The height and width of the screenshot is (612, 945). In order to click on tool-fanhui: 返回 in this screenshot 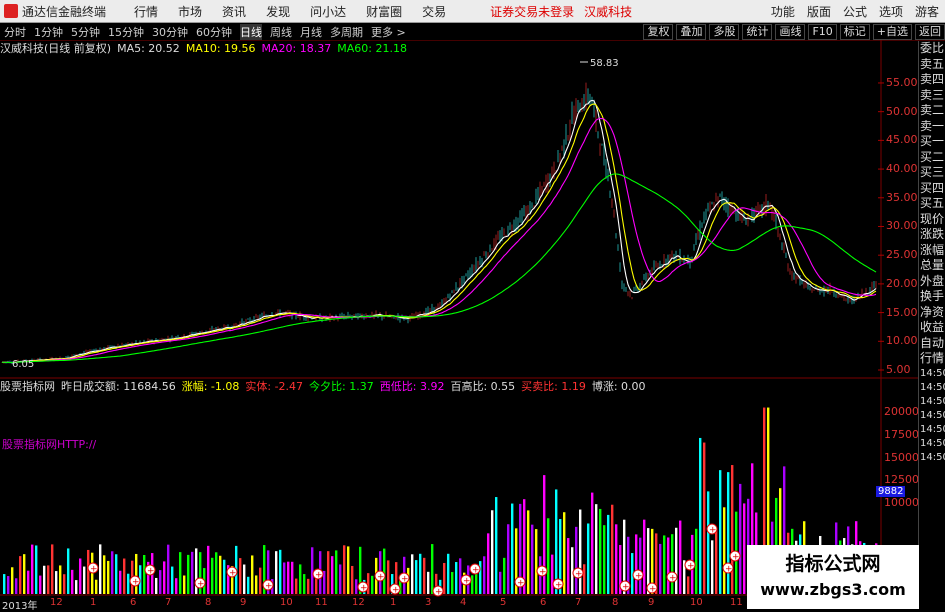, I will do `click(930, 31)`.